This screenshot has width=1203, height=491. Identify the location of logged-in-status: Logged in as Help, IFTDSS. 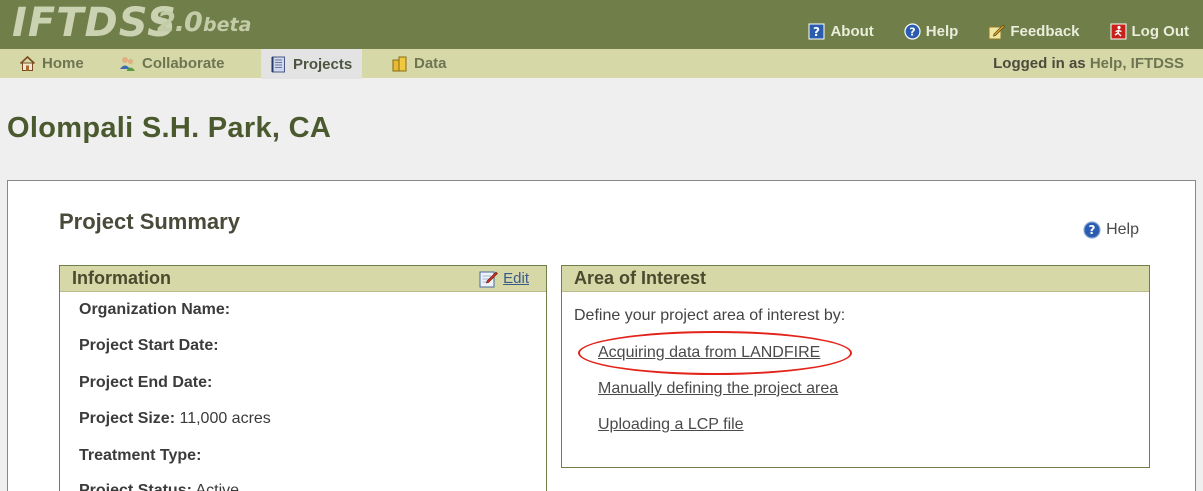
(1088, 63).